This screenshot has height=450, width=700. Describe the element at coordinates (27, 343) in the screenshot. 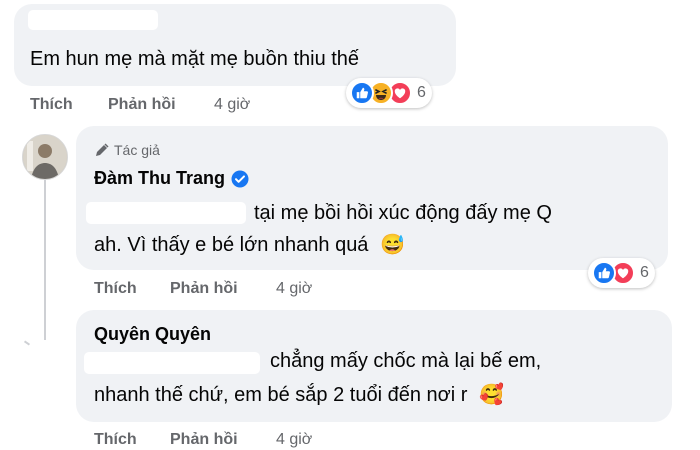

I see `thread-connector-curve` at that location.